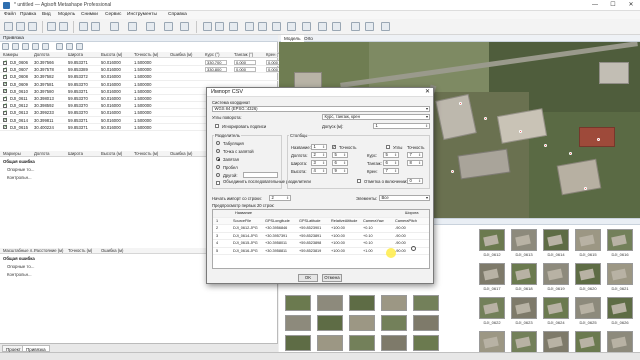  Describe the element at coordinates (146, 154) in the screenshot. I see `col-header: Точность (м)` at that location.